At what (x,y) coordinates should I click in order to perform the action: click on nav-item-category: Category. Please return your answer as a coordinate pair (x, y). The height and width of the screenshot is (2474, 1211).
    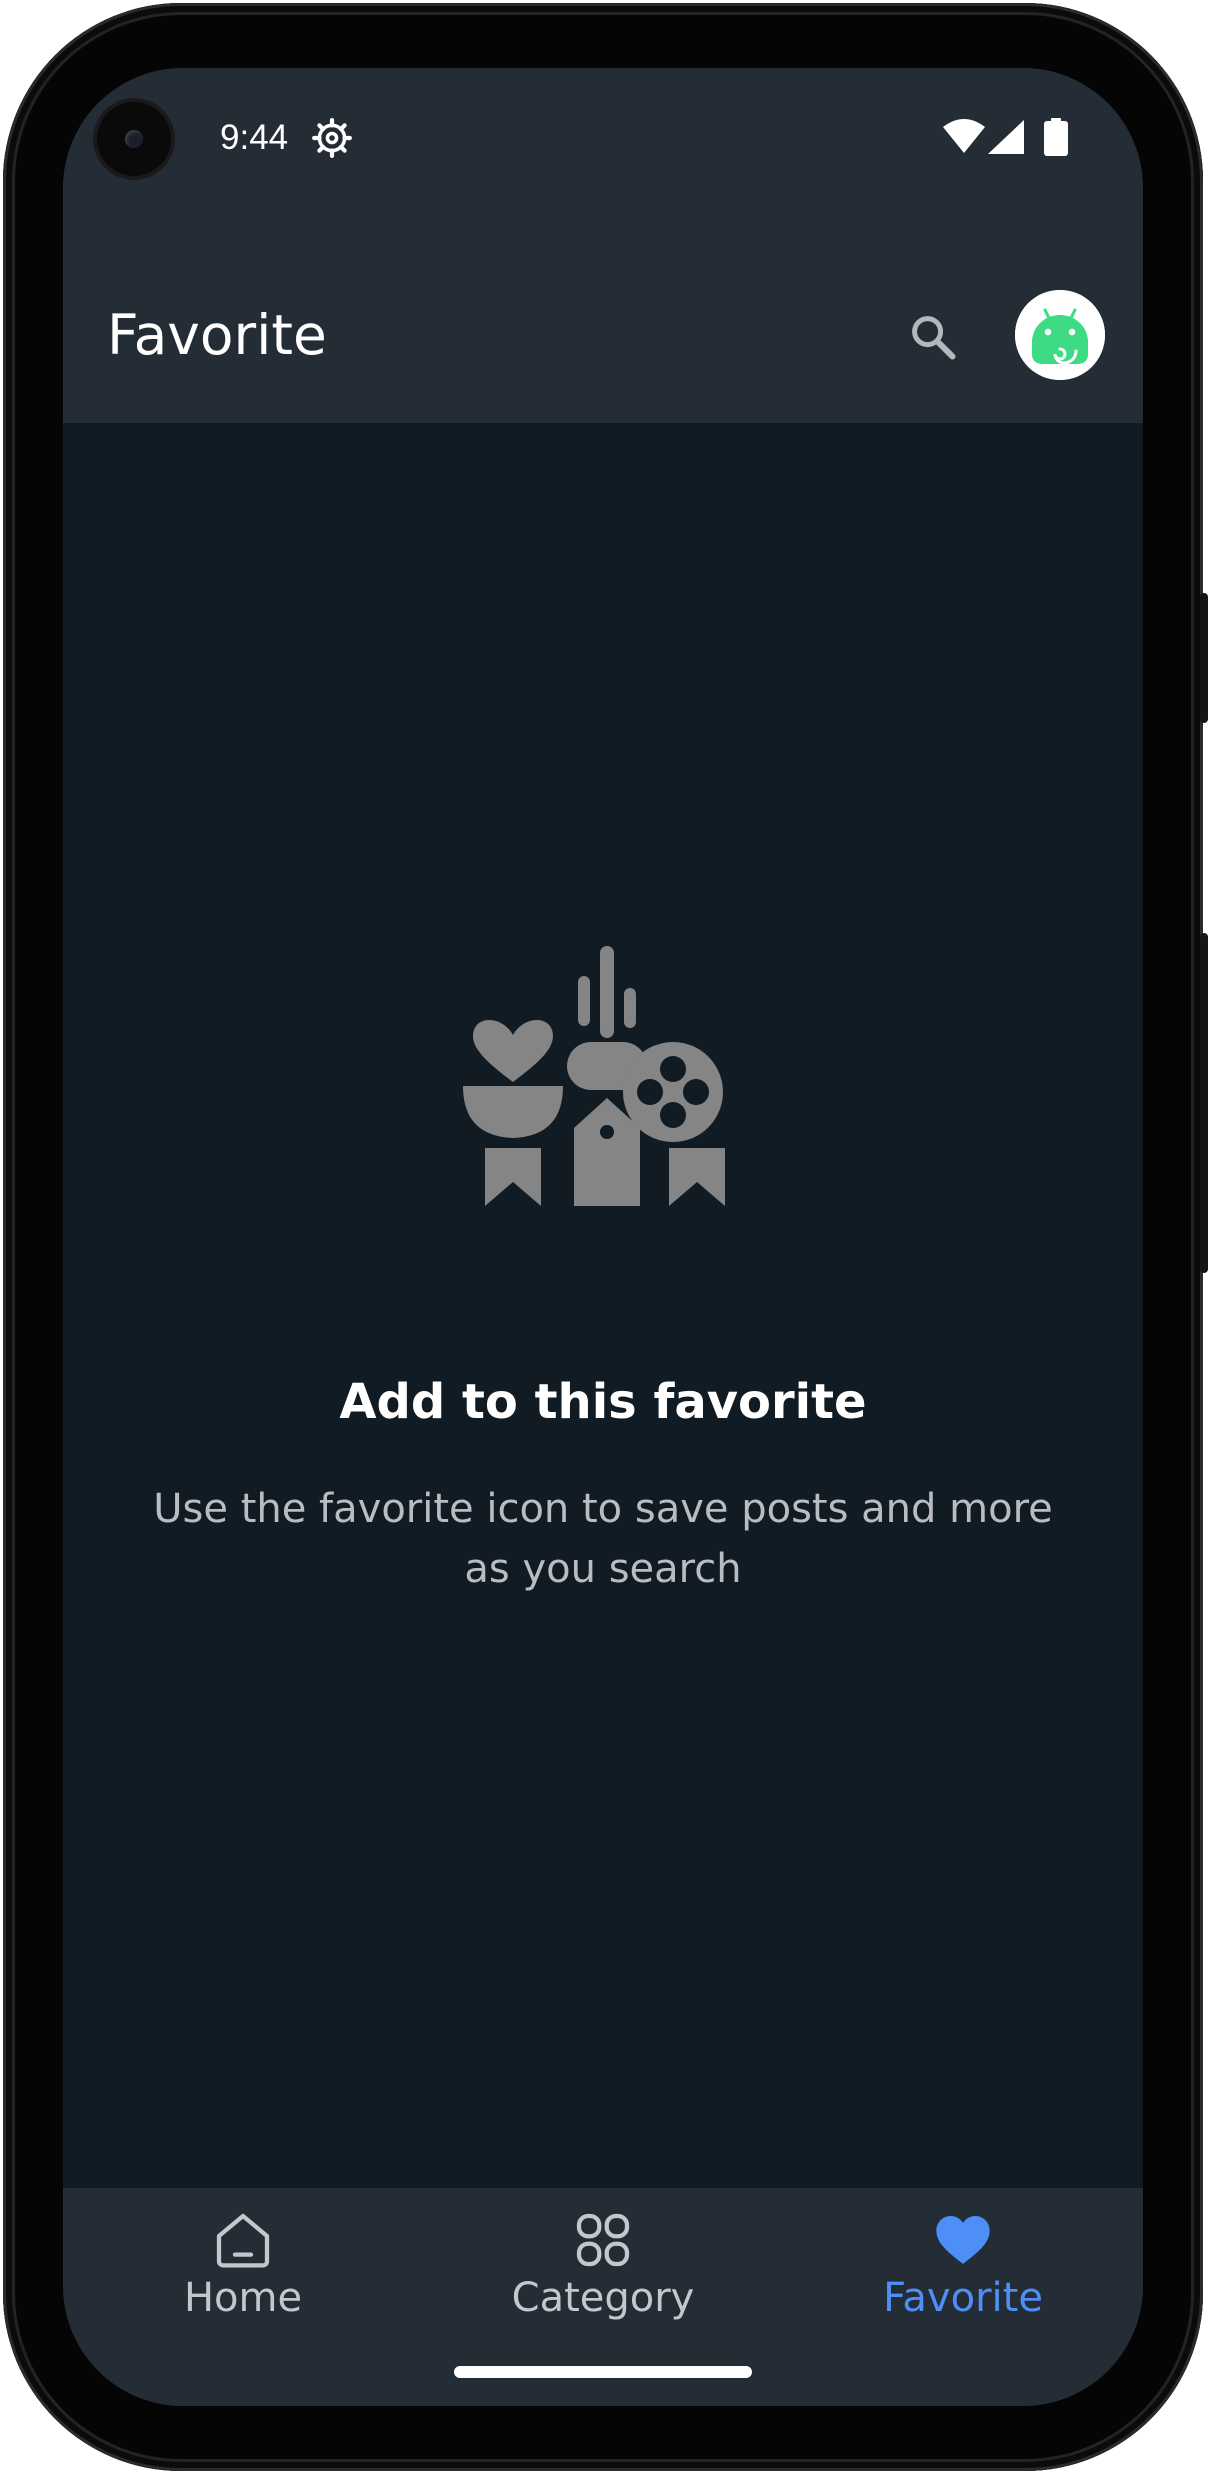
    Looking at the image, I should click on (603, 2273).